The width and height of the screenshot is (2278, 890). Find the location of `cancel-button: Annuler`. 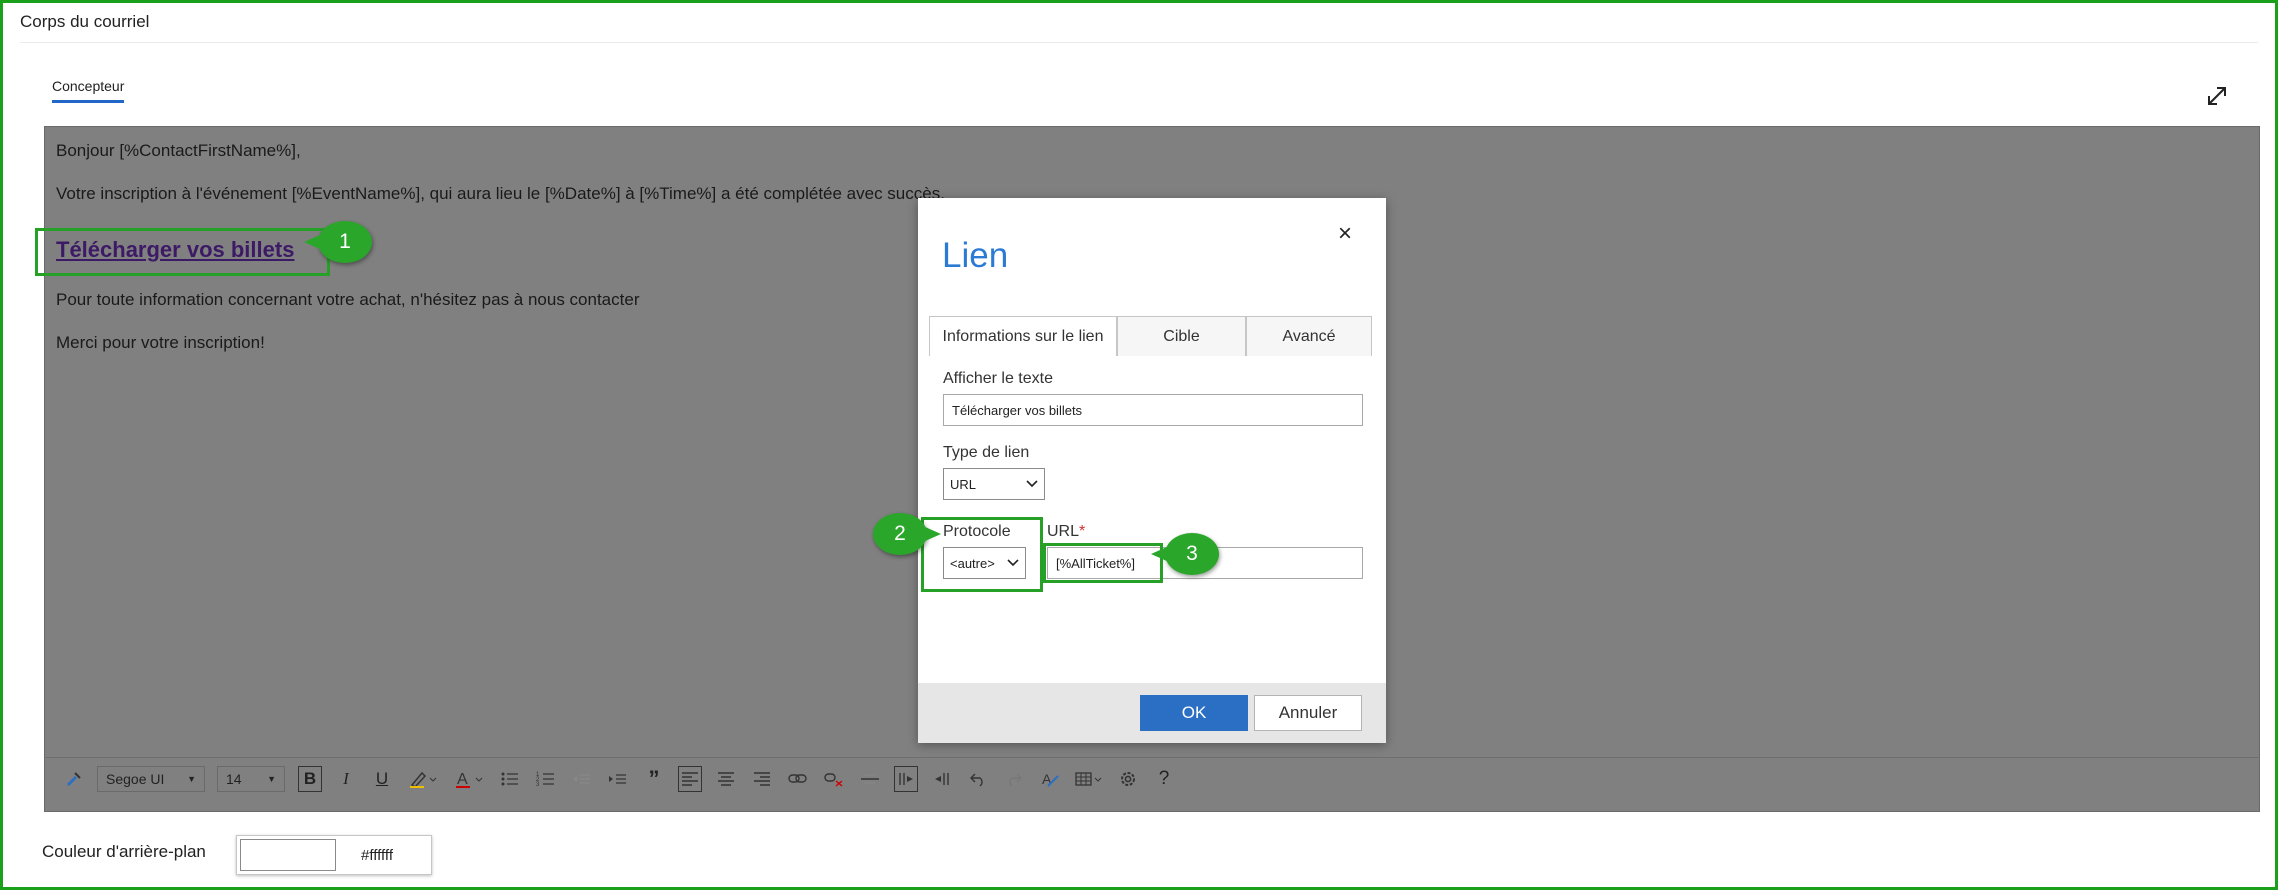

cancel-button: Annuler is located at coordinates (1308, 713).